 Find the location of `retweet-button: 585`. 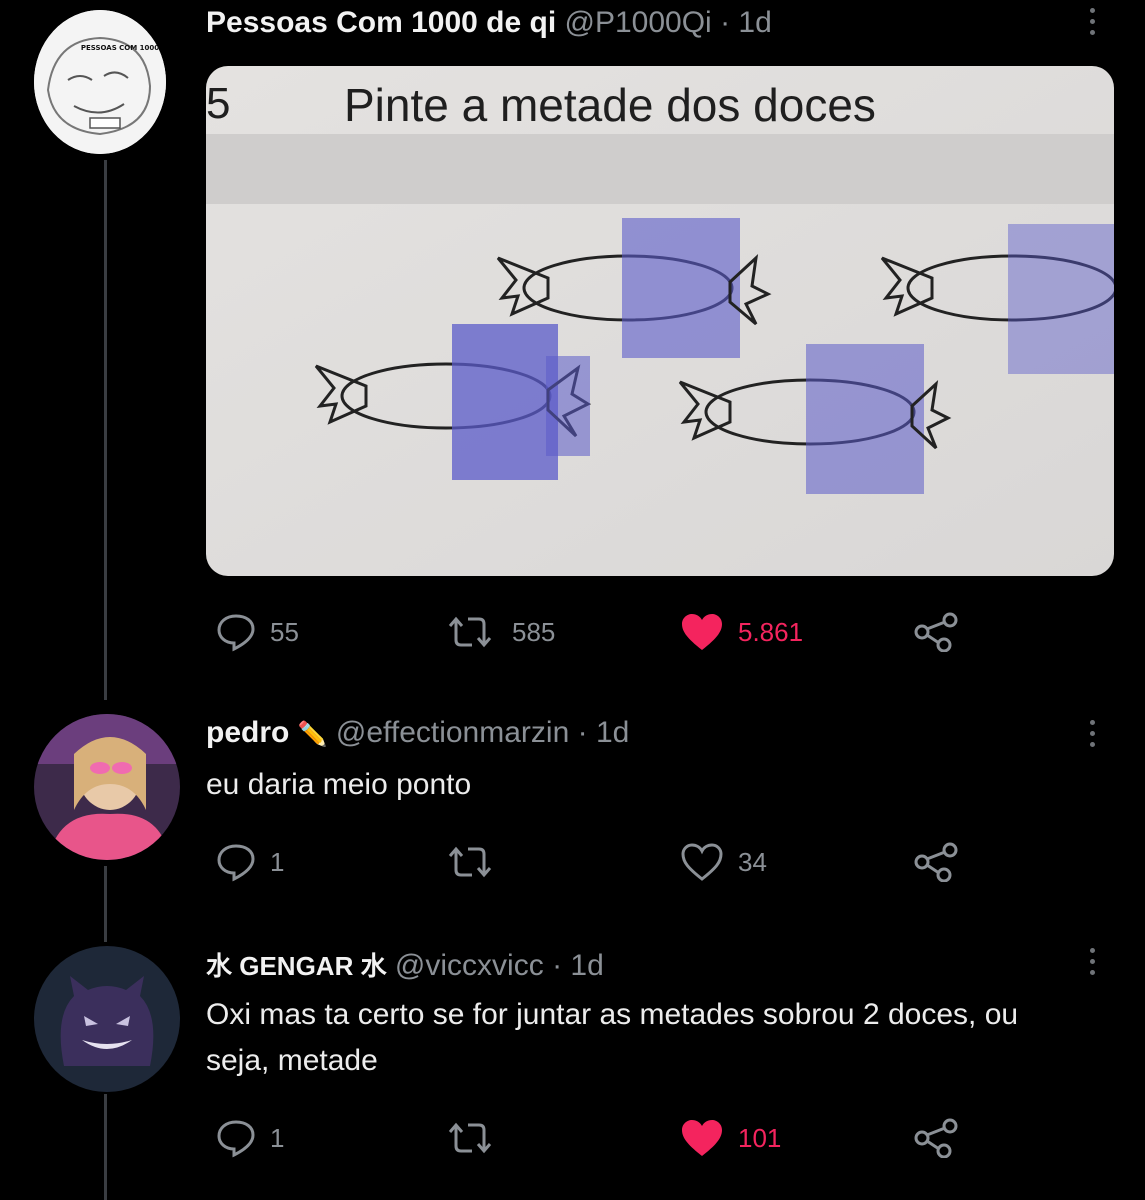

retweet-button: 585 is located at coordinates (498, 632).